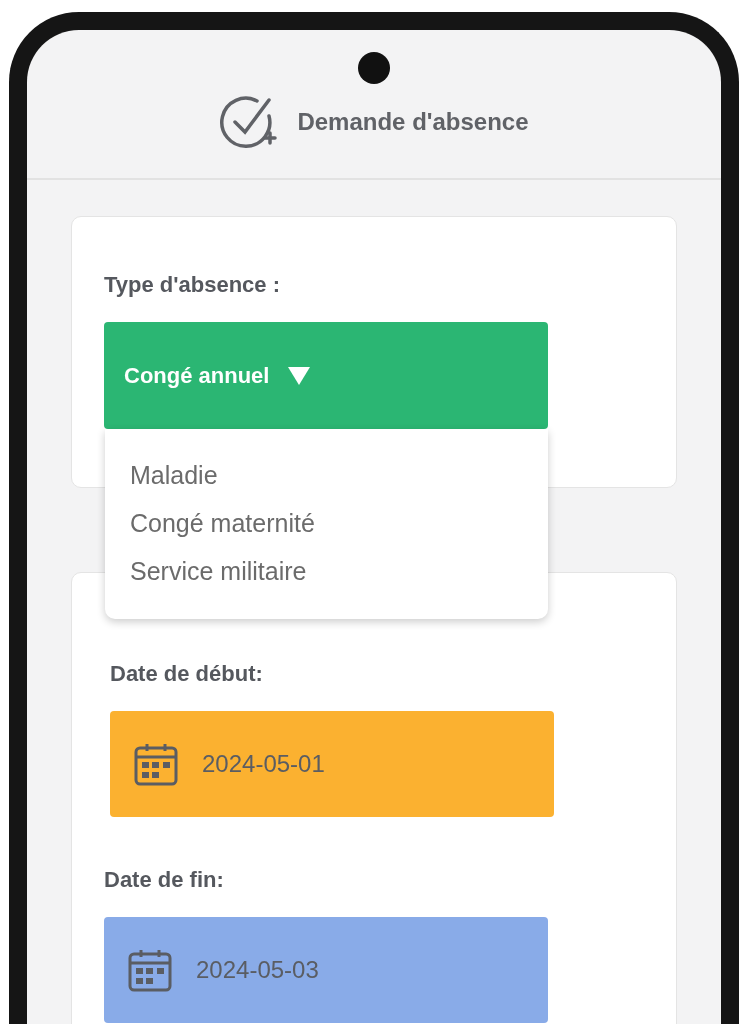  I want to click on field-label: Date de fin:, so click(164, 880).